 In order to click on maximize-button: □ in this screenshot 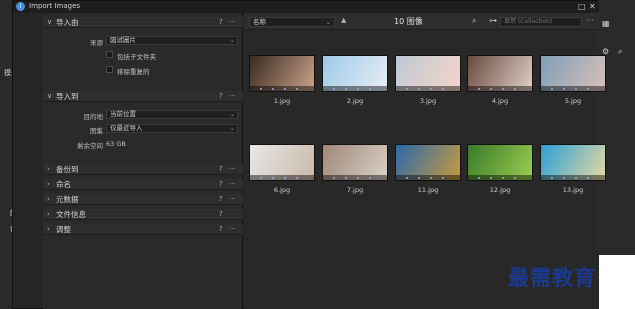, I will do `click(582, 6)`.